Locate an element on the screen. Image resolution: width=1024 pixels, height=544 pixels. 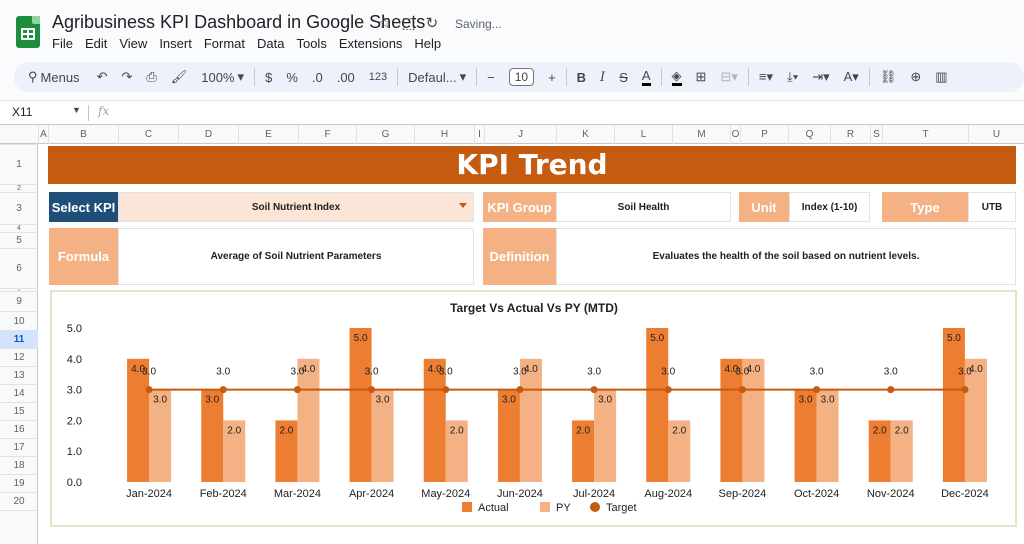
vertical-align-icon: ⤓▾ is located at coordinates (792, 77).